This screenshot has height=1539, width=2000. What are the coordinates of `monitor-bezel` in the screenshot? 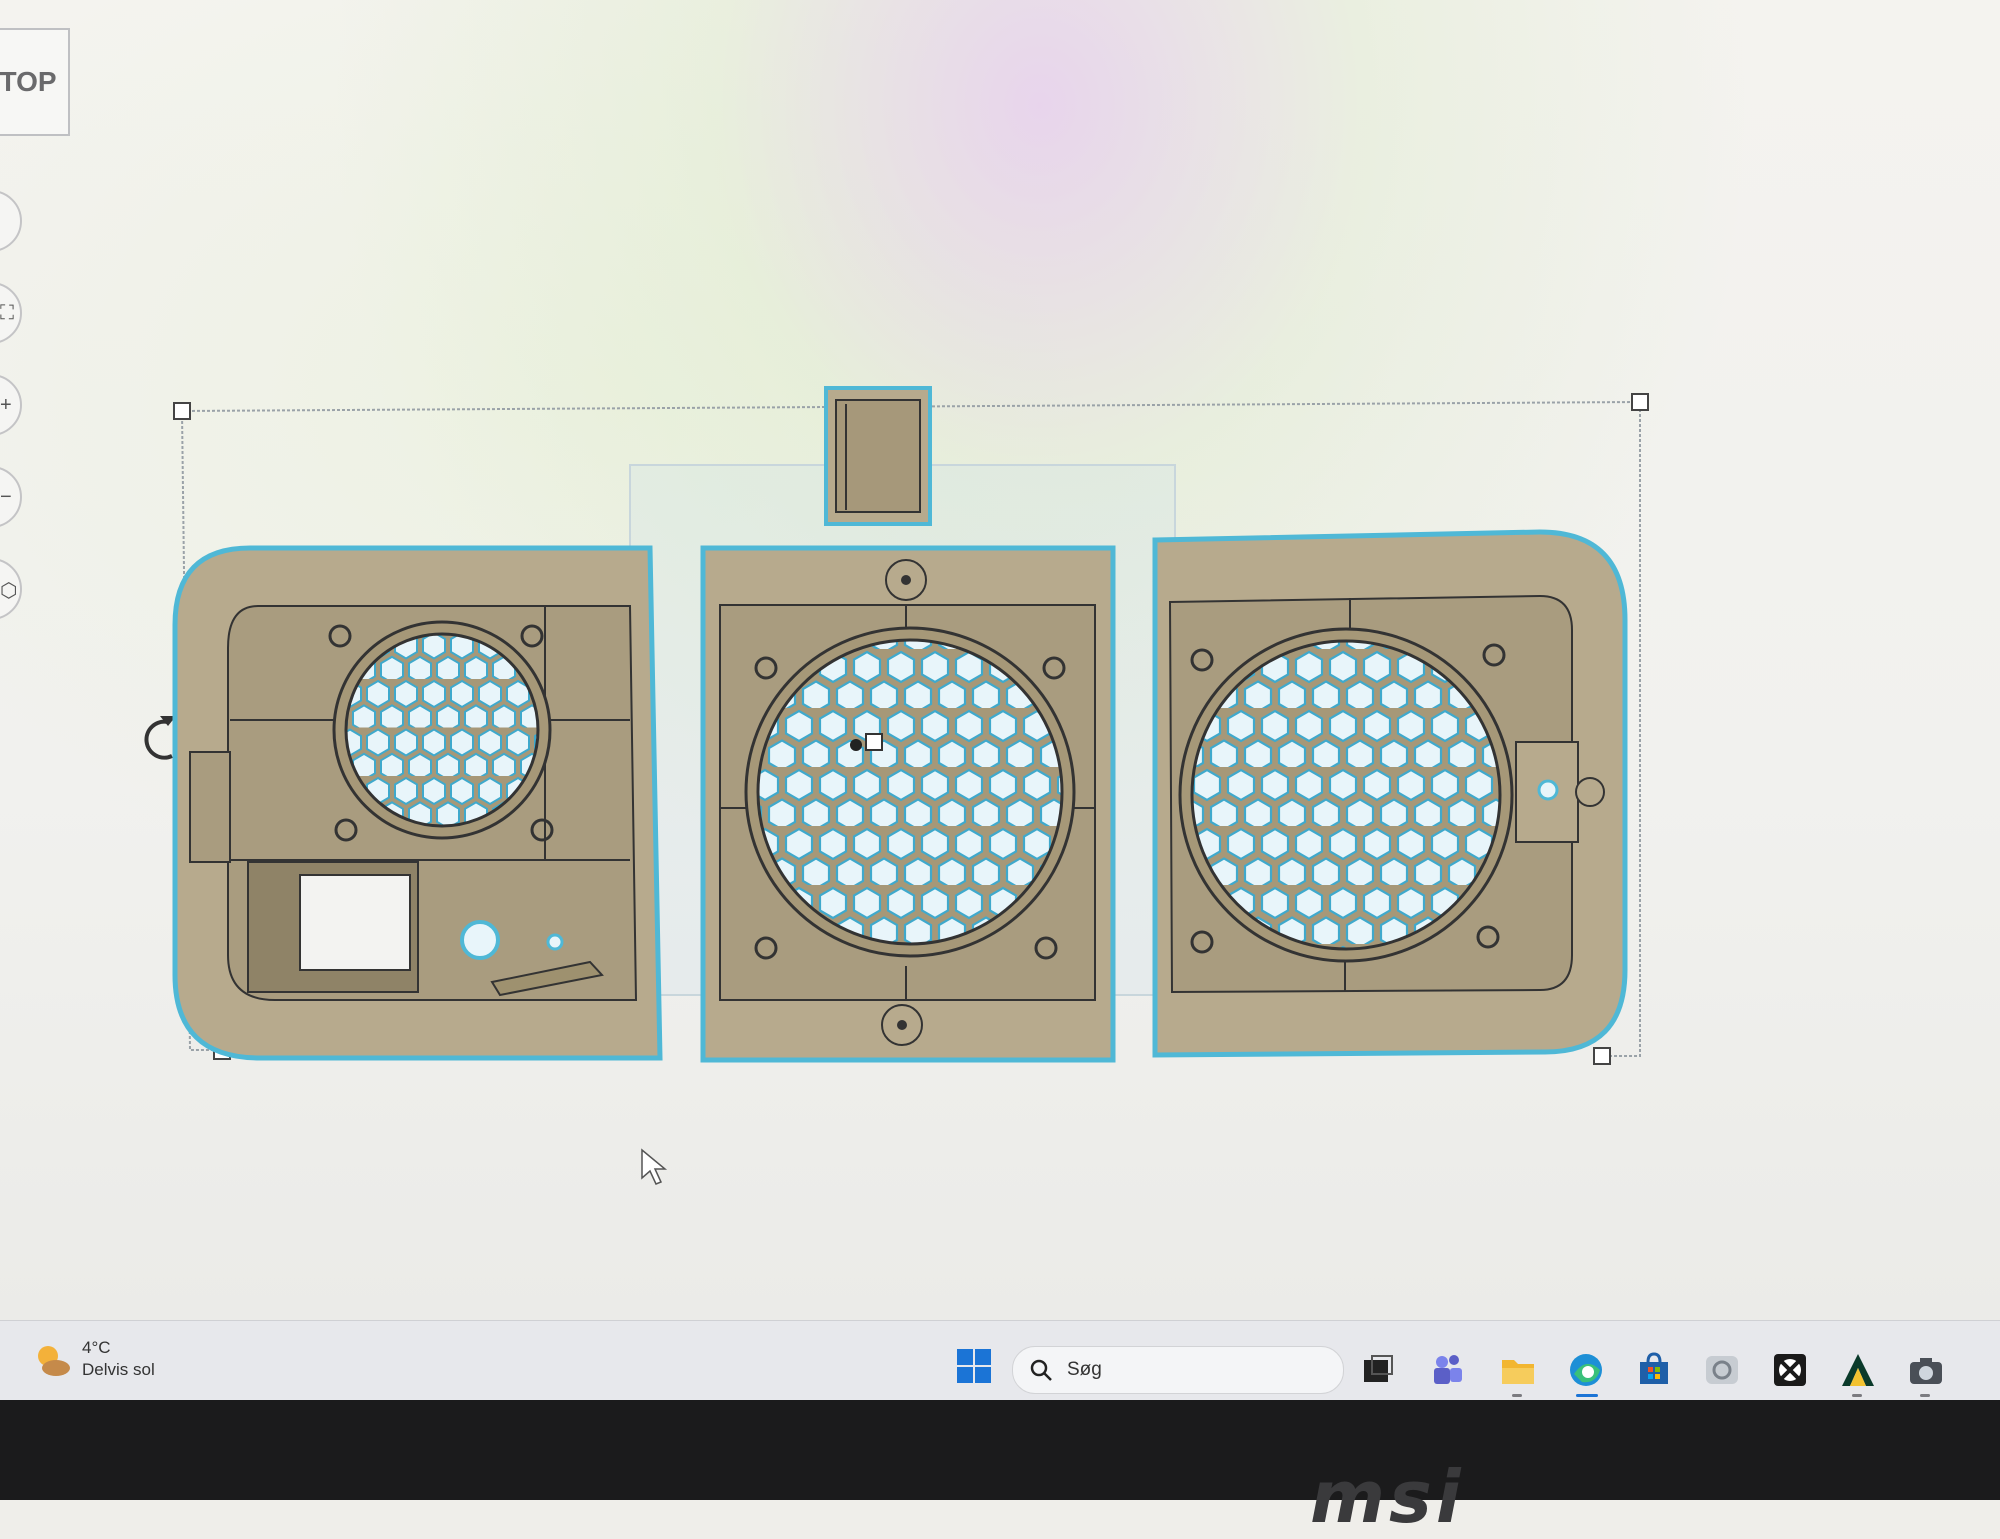 It's located at (1000, 1450).